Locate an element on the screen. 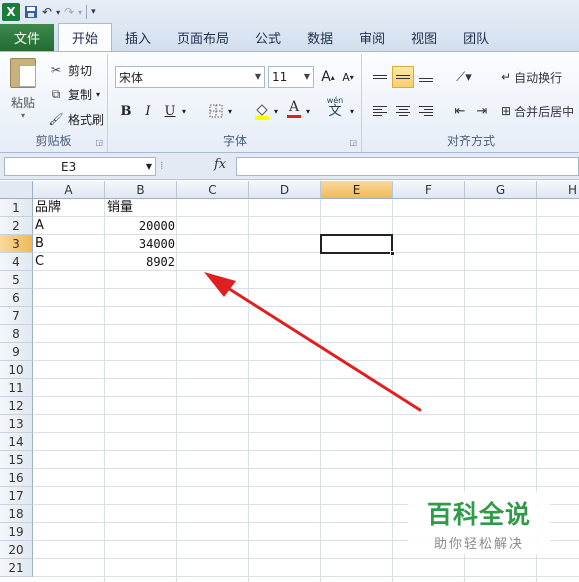 This screenshot has height=582, width=579. format-painter-button: 🖌 格式刷 is located at coordinates (76, 119).